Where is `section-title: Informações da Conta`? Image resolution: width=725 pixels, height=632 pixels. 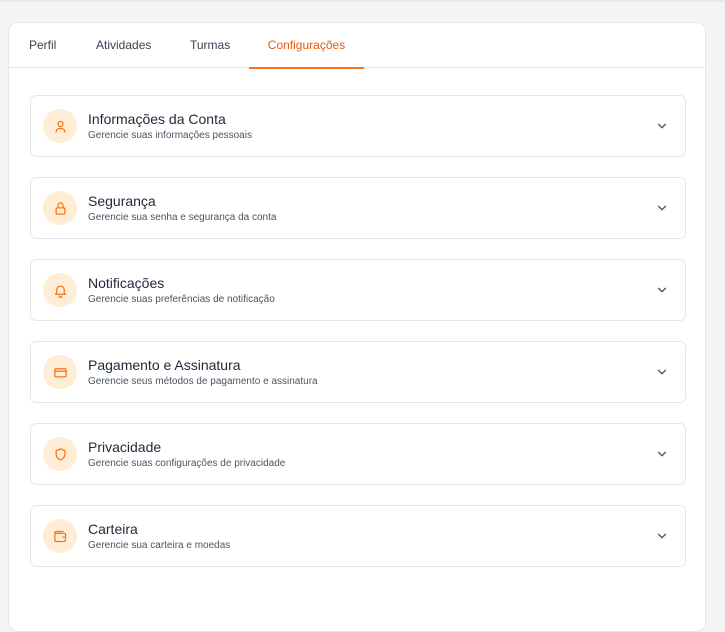
section-title: Informações da Conta is located at coordinates (157, 119).